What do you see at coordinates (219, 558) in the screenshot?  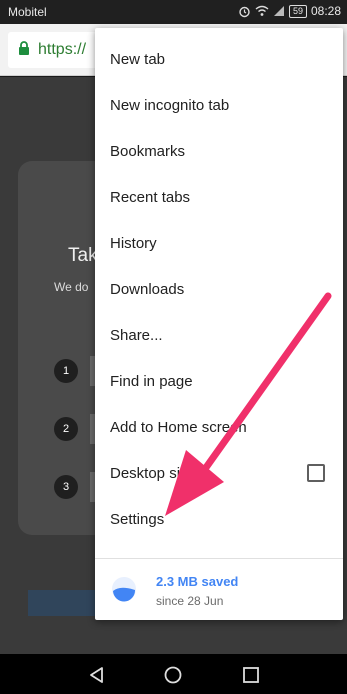 I see `menu-divider` at bounding box center [219, 558].